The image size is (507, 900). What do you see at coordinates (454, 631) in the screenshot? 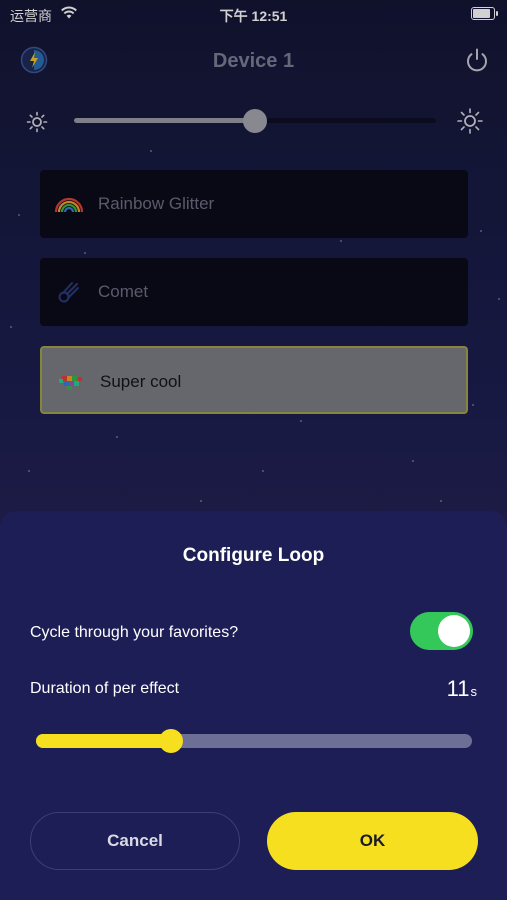
I see `toggle-knob` at bounding box center [454, 631].